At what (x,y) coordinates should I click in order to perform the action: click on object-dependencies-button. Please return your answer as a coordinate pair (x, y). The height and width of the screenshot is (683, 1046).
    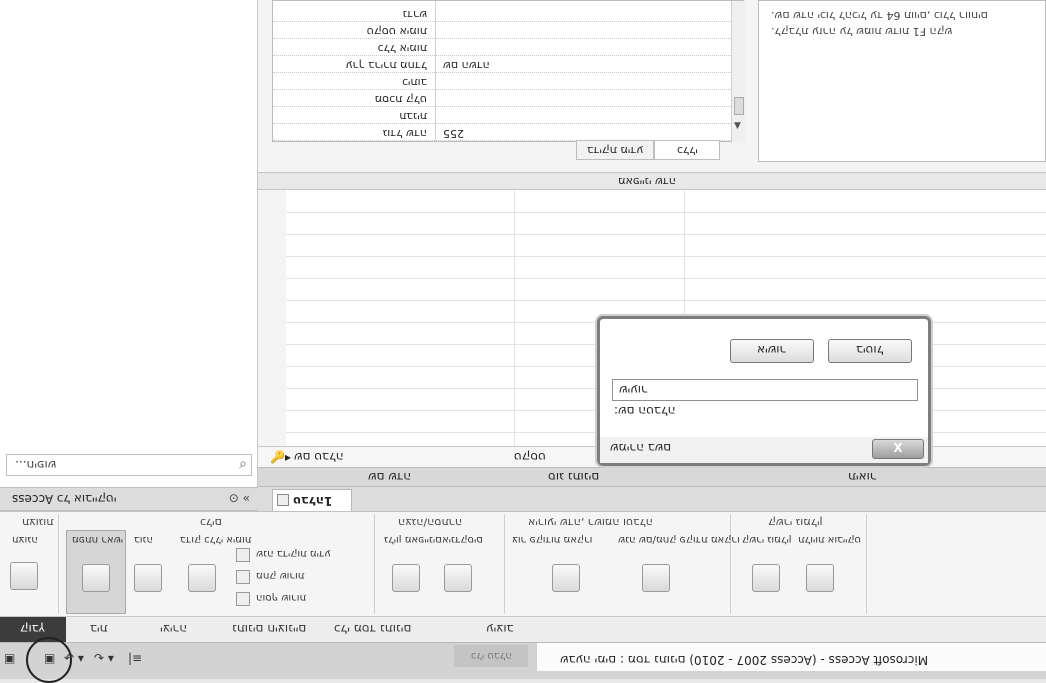
    Looking at the image, I should click on (820, 578).